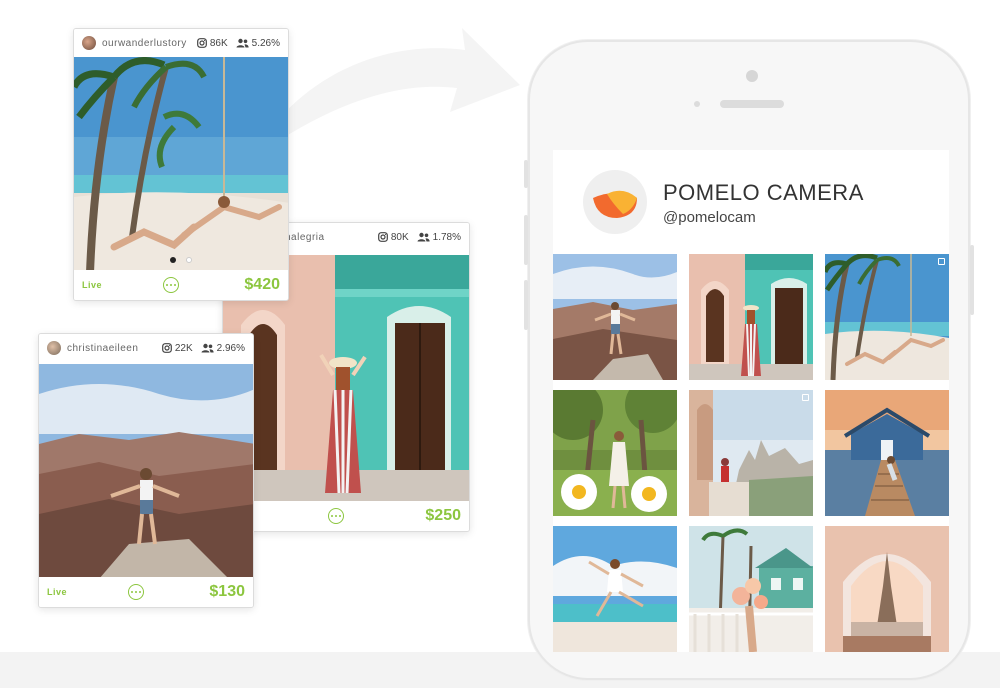 Image resolution: width=1000 pixels, height=688 pixels. I want to click on phone-volume-down, so click(526, 305).